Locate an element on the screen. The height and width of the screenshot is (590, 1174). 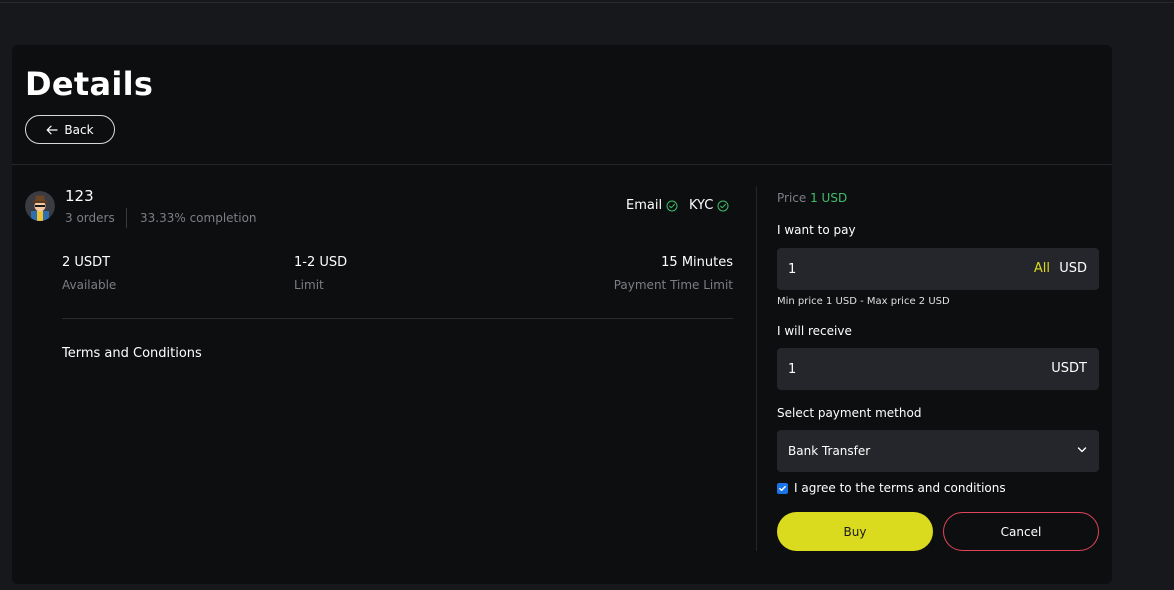
kyc-verified-badge: KYC is located at coordinates (709, 205).